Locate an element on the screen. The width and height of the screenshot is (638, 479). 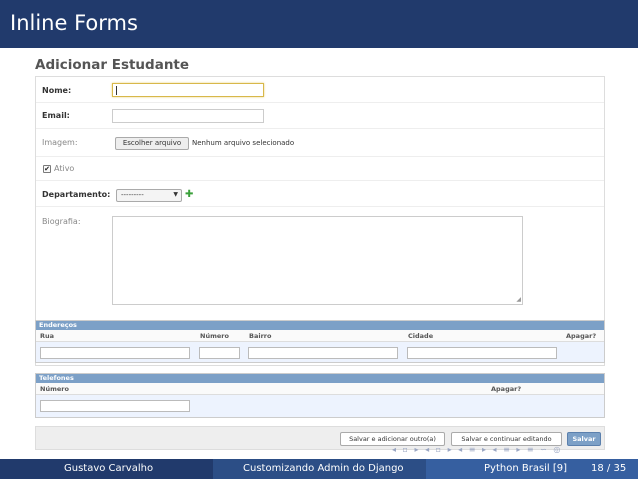
enderecos-header: Endereços is located at coordinates (320, 325).